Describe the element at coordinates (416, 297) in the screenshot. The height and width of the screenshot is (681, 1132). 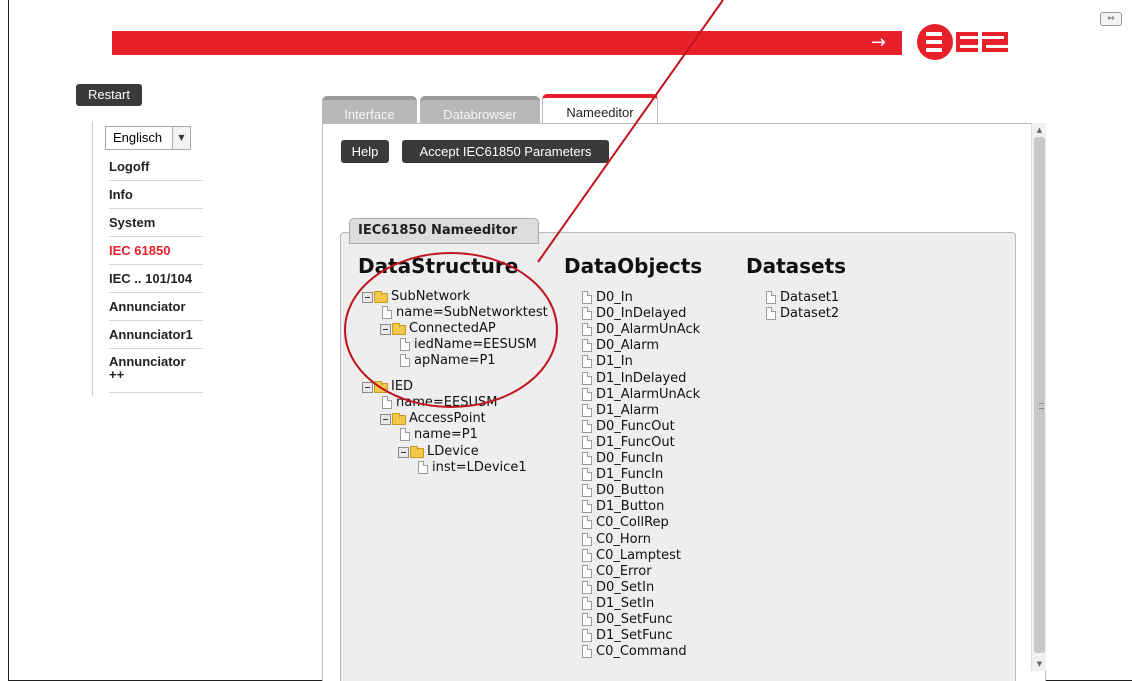
I see `tree-node-folder: SubNetwork` at that location.